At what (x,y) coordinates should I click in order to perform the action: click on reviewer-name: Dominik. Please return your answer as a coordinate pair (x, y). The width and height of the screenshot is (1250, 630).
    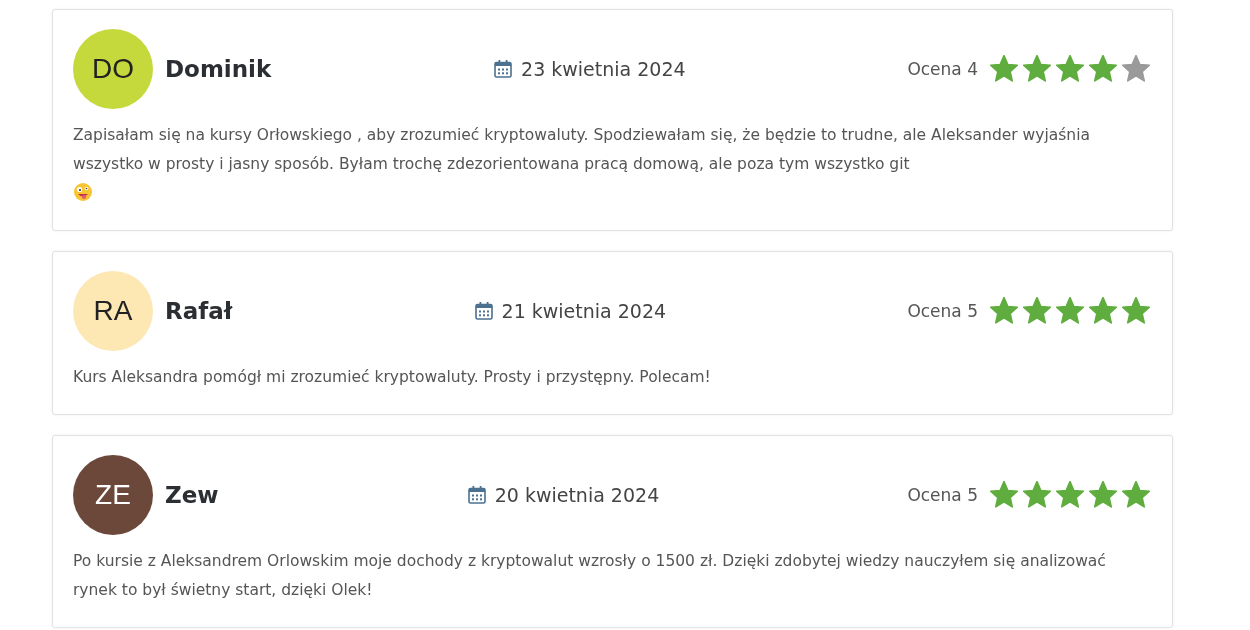
    Looking at the image, I should click on (218, 69).